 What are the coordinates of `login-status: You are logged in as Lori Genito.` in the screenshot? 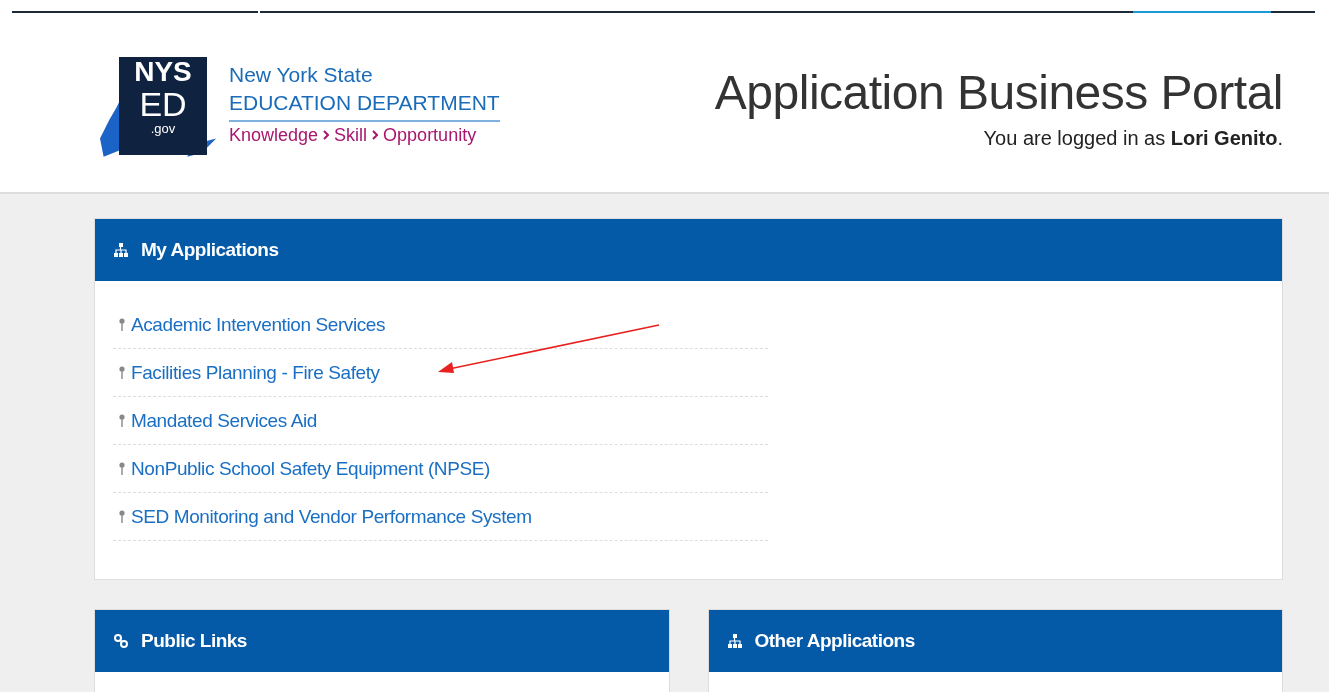 It's located at (1133, 138).